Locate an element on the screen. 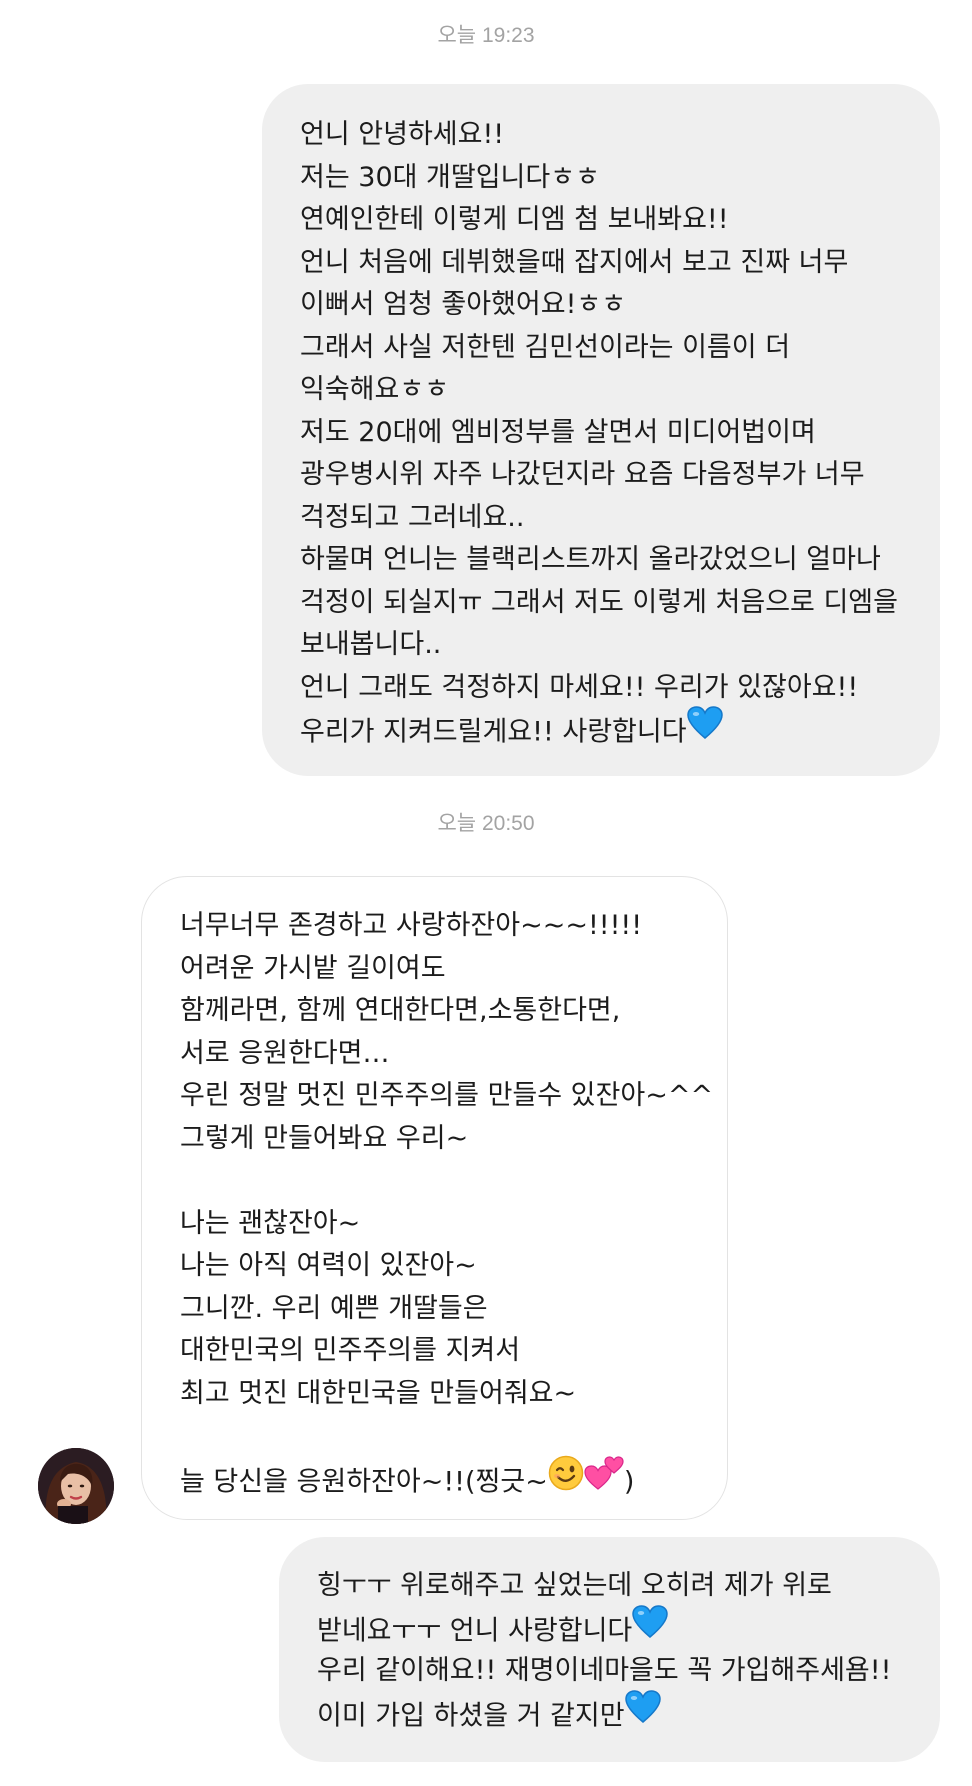  message-line-with-emoji: 늘 당신을 응원하잔아~!!(찡긋~) is located at coordinates (445, 1478).